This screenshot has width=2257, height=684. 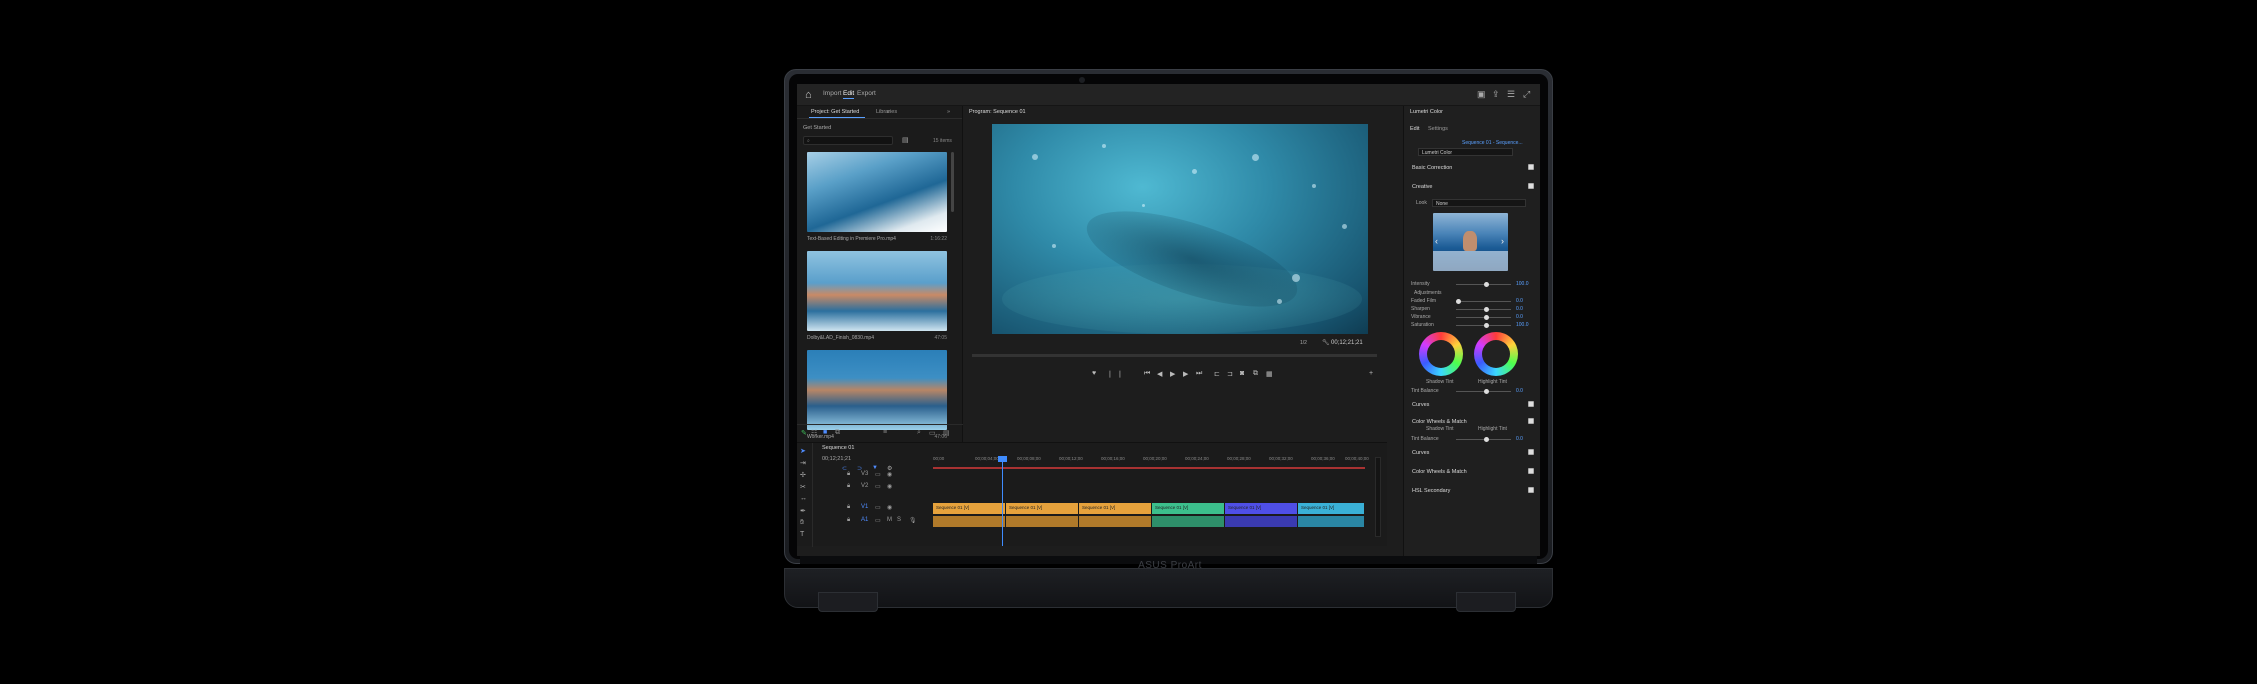 What do you see at coordinates (1432, 168) in the screenshot?
I see `section-basic-correction: Basic Correction` at bounding box center [1432, 168].